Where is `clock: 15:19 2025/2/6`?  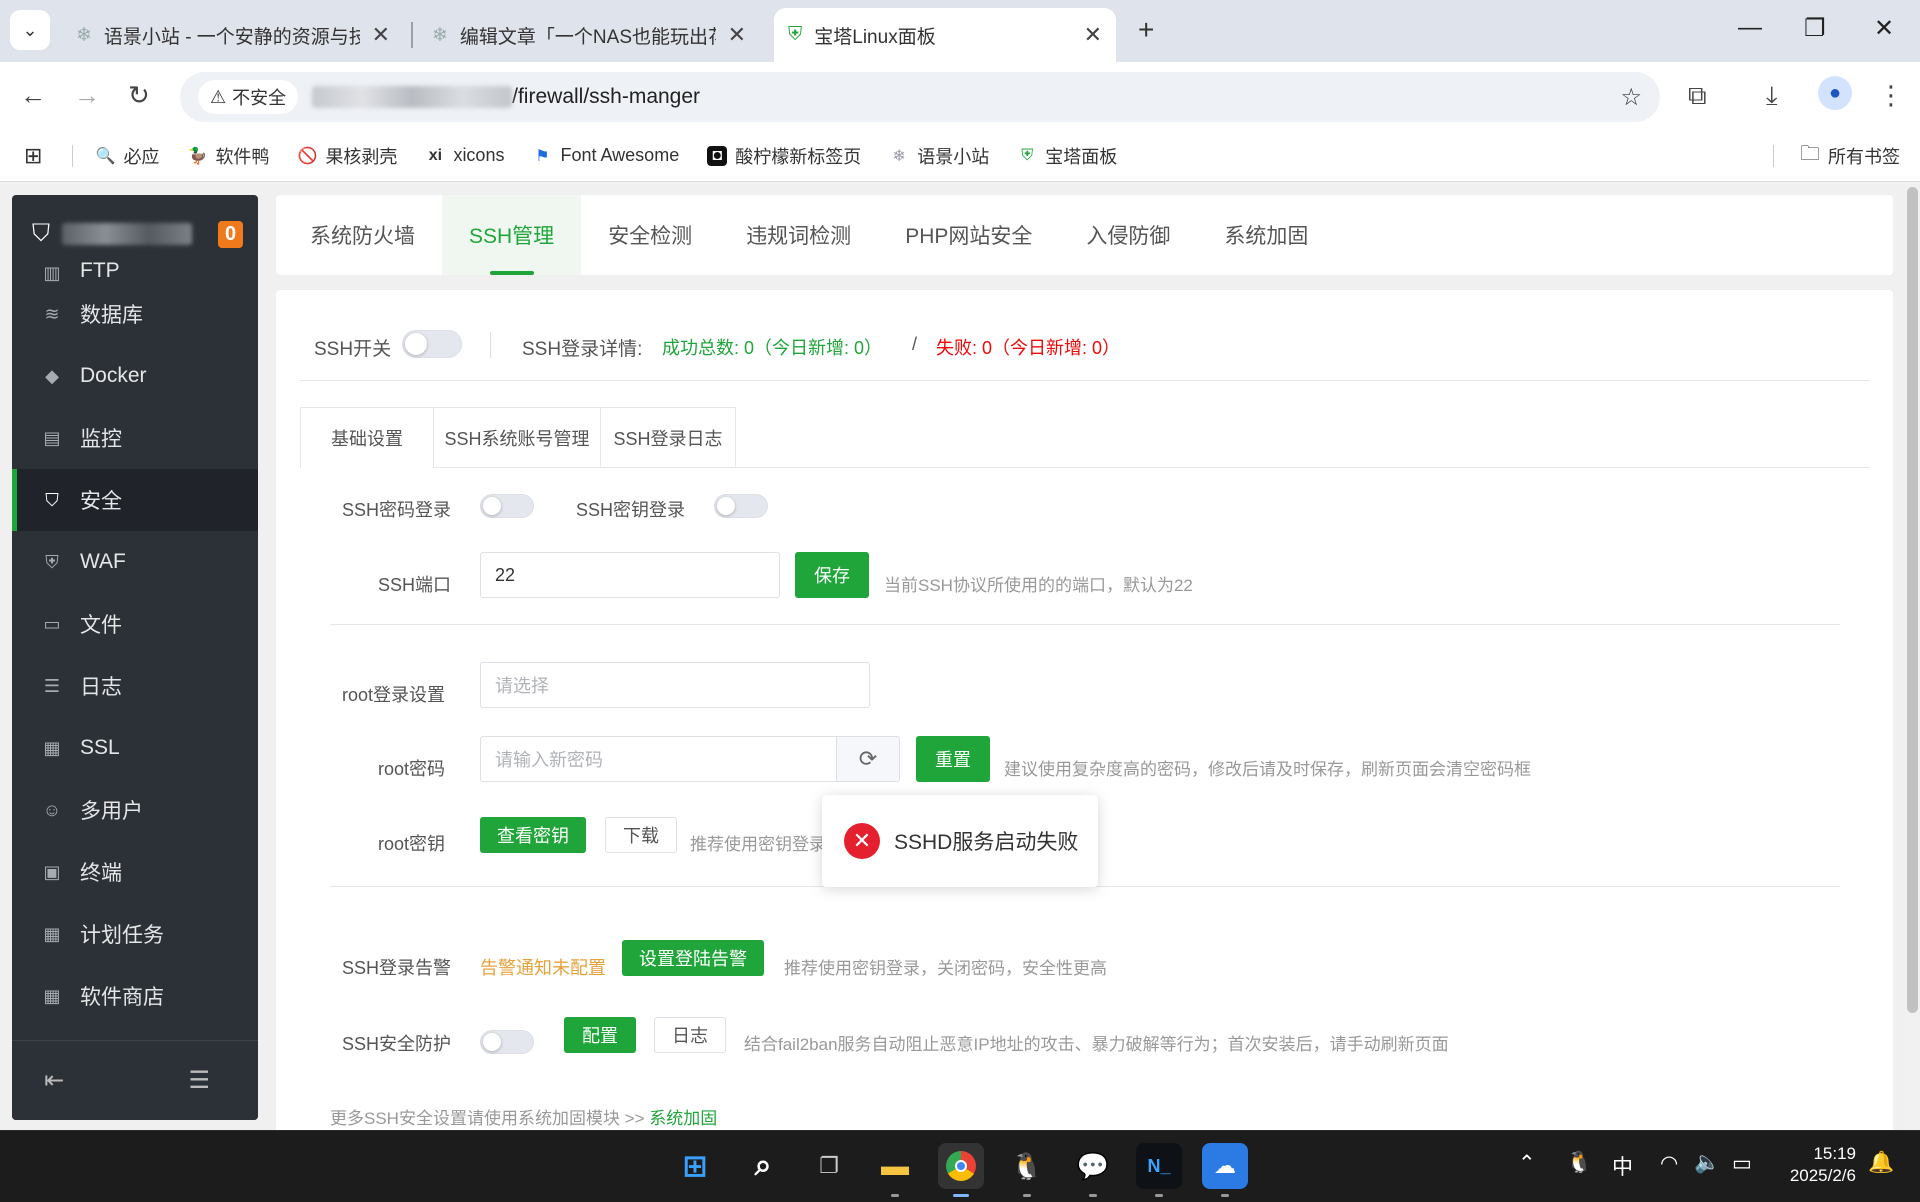
clock: 15:19 2025/2/6 is located at coordinates (1817, 1165).